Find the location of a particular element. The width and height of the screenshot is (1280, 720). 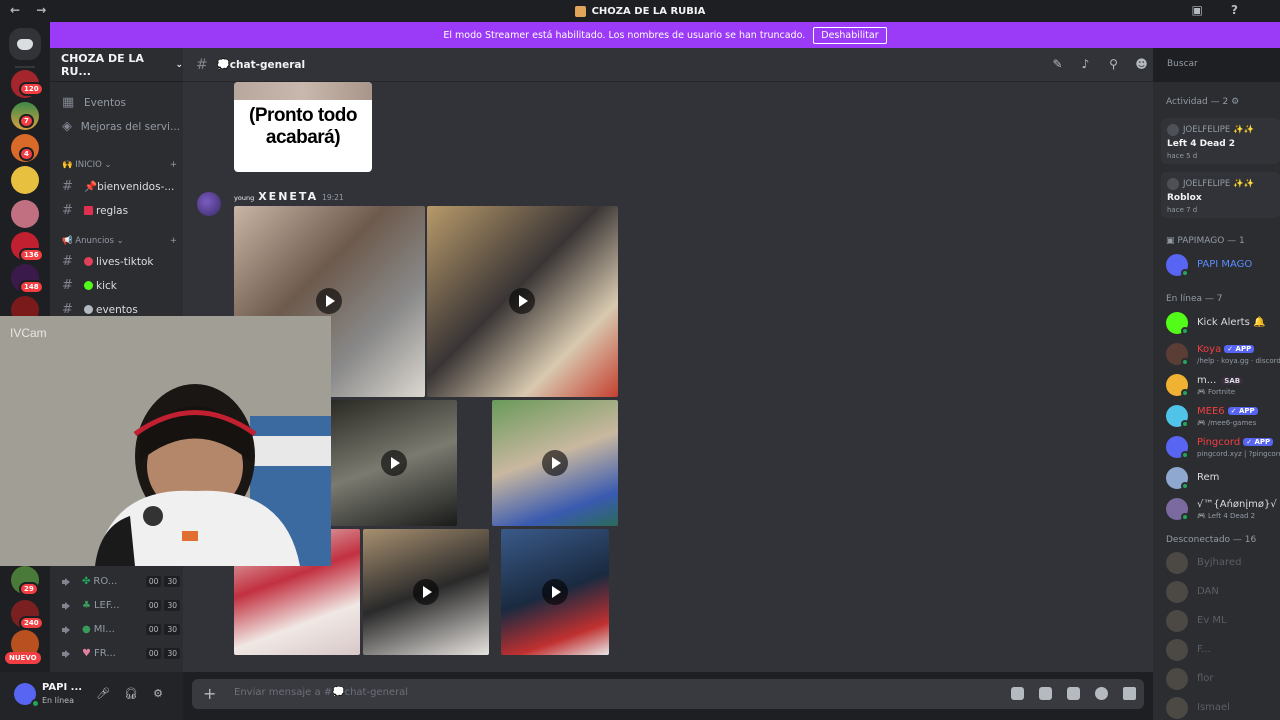

category-anuncios: 📢 Anuncios ⌄ + is located at coordinates (119, 241).